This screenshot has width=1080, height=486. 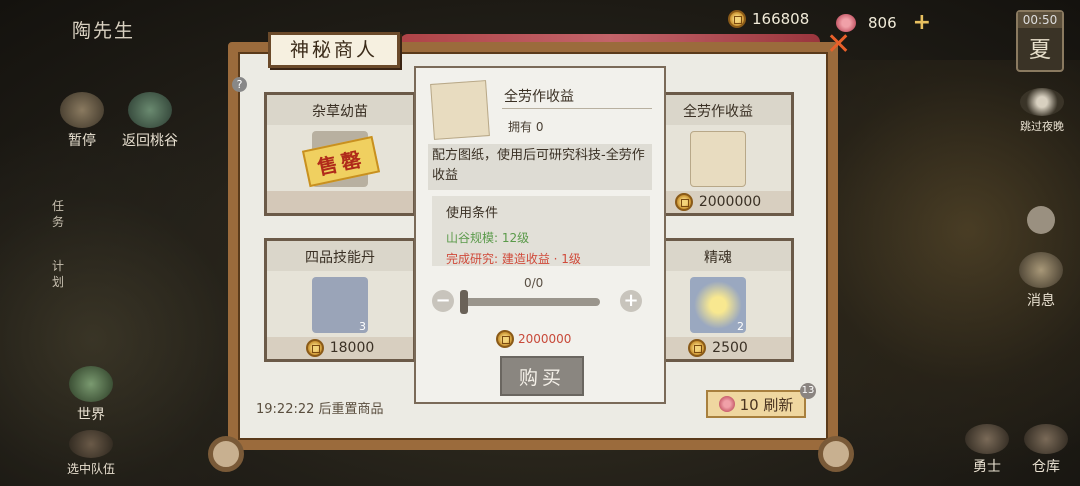 What do you see at coordinates (340, 202) in the screenshot?
I see `item-price` at bounding box center [340, 202].